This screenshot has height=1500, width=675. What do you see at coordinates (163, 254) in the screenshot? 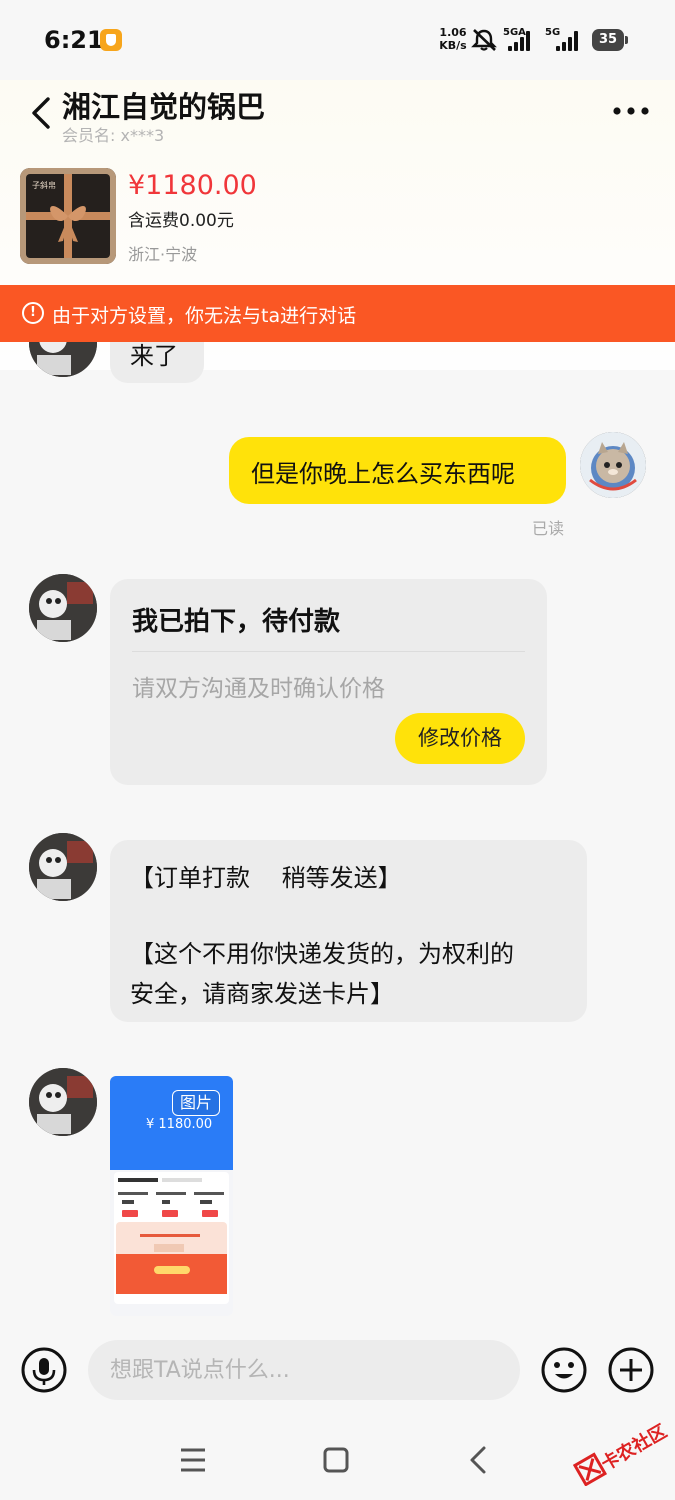
I see `product-location: 浙江·宁波` at bounding box center [163, 254].